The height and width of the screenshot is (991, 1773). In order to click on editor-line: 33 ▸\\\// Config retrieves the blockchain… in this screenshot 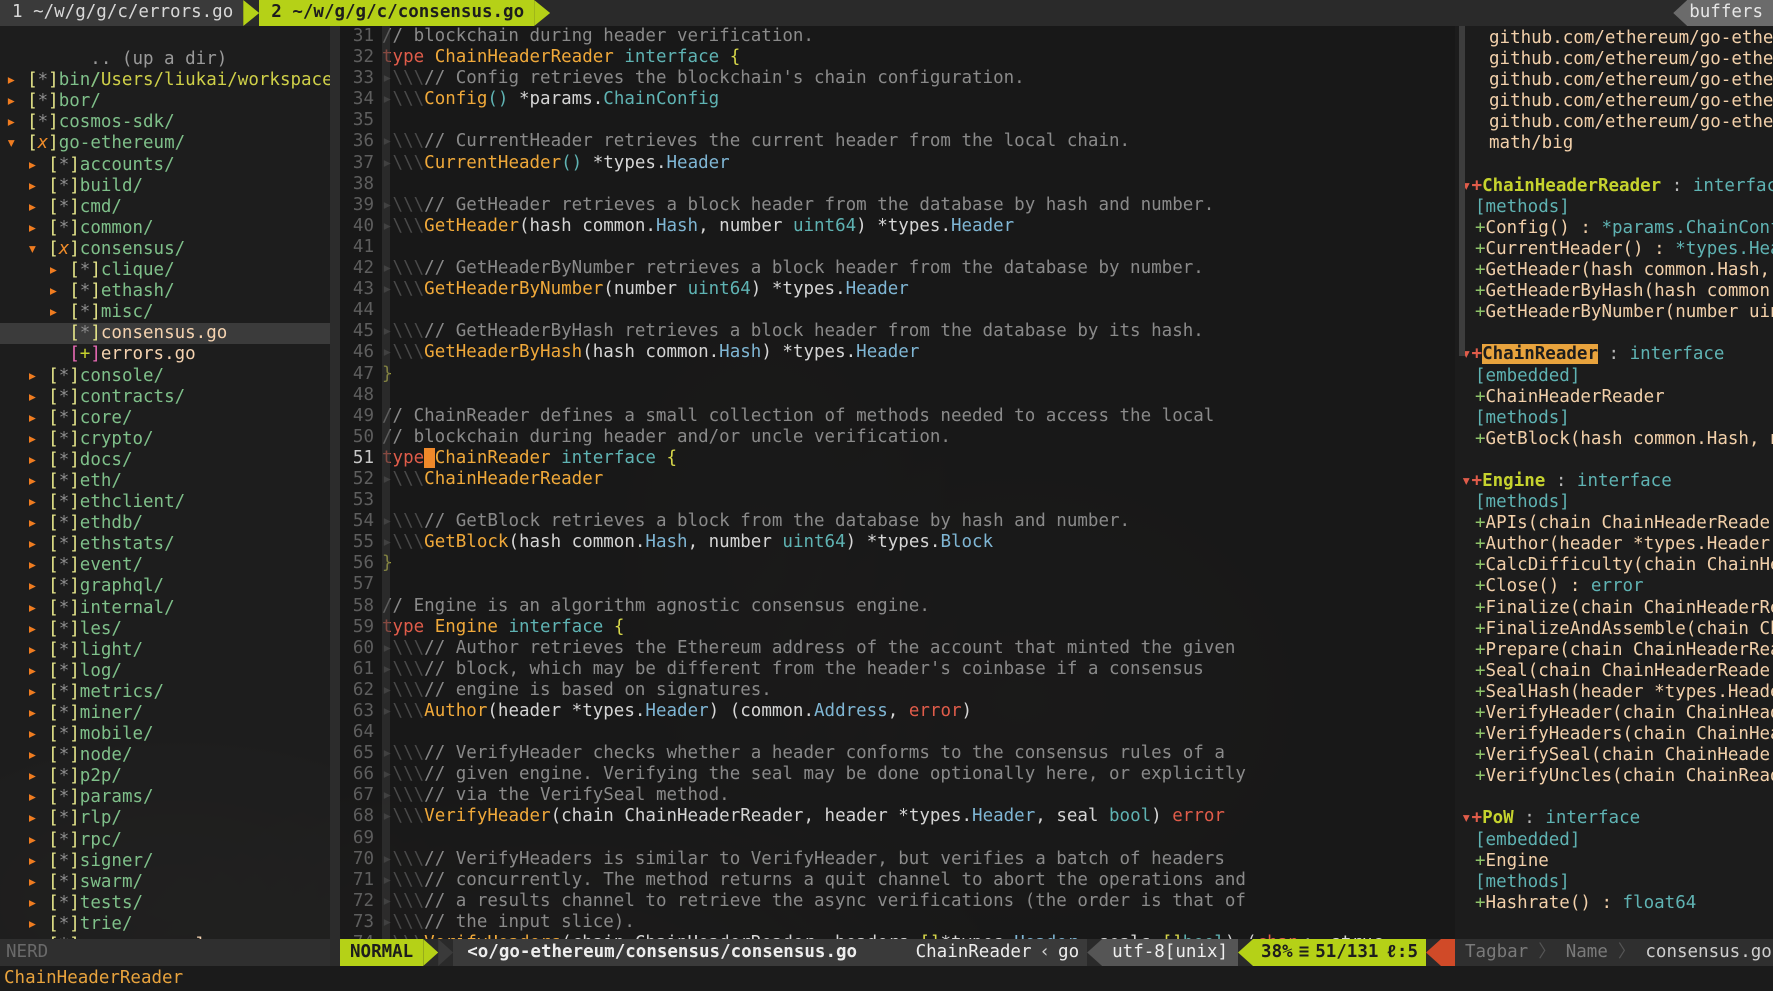, I will do `click(897, 78)`.